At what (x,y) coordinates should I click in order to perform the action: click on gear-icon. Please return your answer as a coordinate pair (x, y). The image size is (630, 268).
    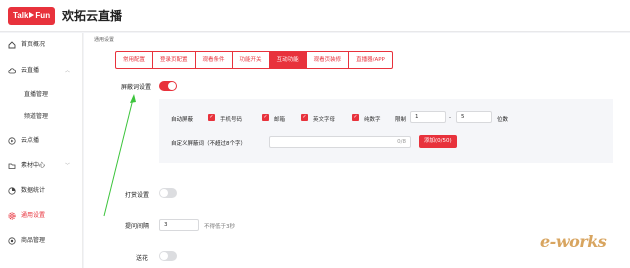
    Looking at the image, I should click on (12, 216).